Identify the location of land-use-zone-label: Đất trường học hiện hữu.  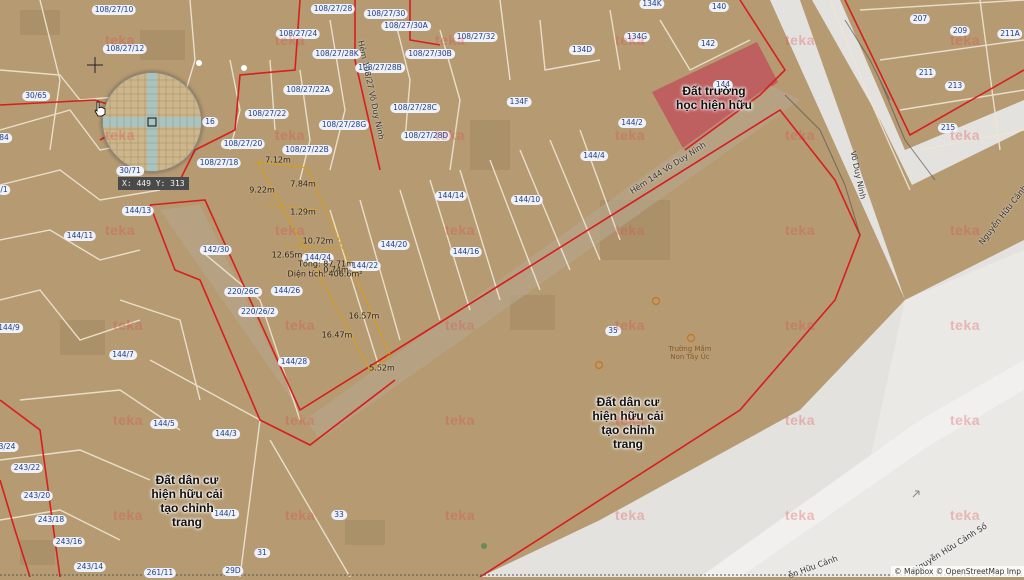
(714, 98).